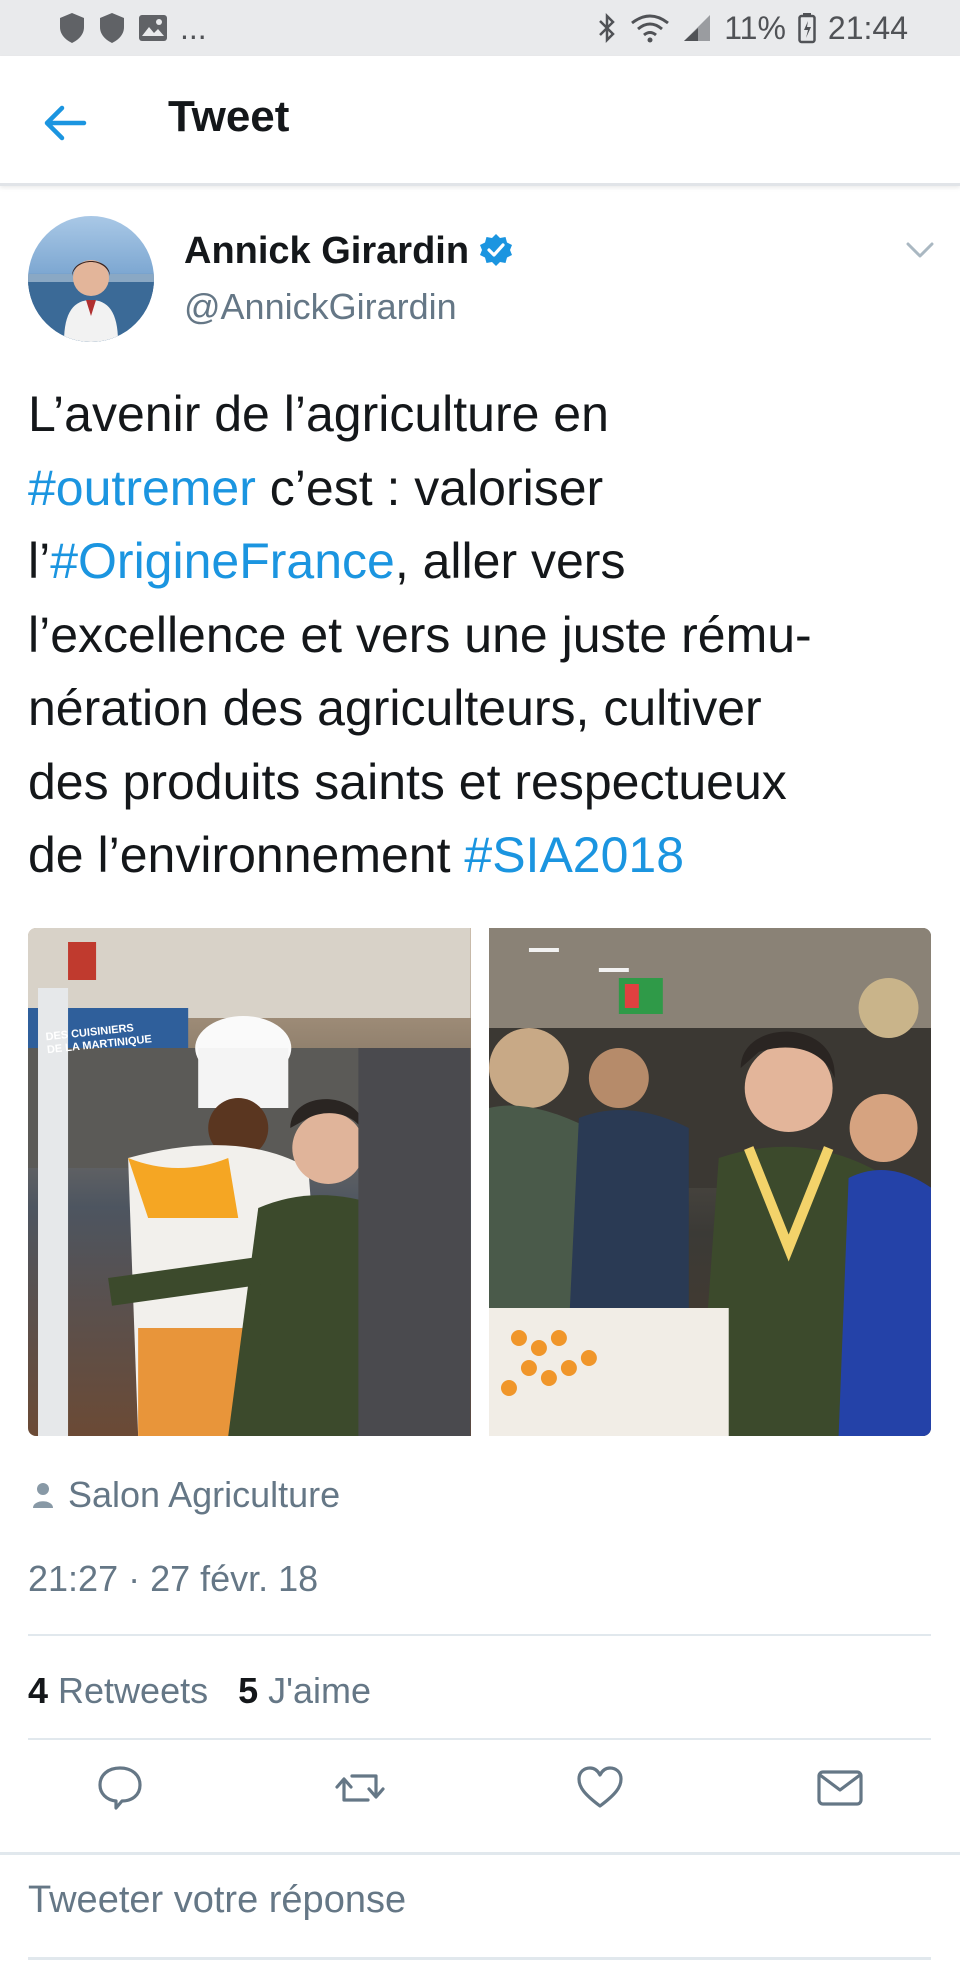 This screenshot has height=1973, width=960. What do you see at coordinates (173, 1578) in the screenshot?
I see `timestamp: 21:27 · 27 févr. 18` at bounding box center [173, 1578].